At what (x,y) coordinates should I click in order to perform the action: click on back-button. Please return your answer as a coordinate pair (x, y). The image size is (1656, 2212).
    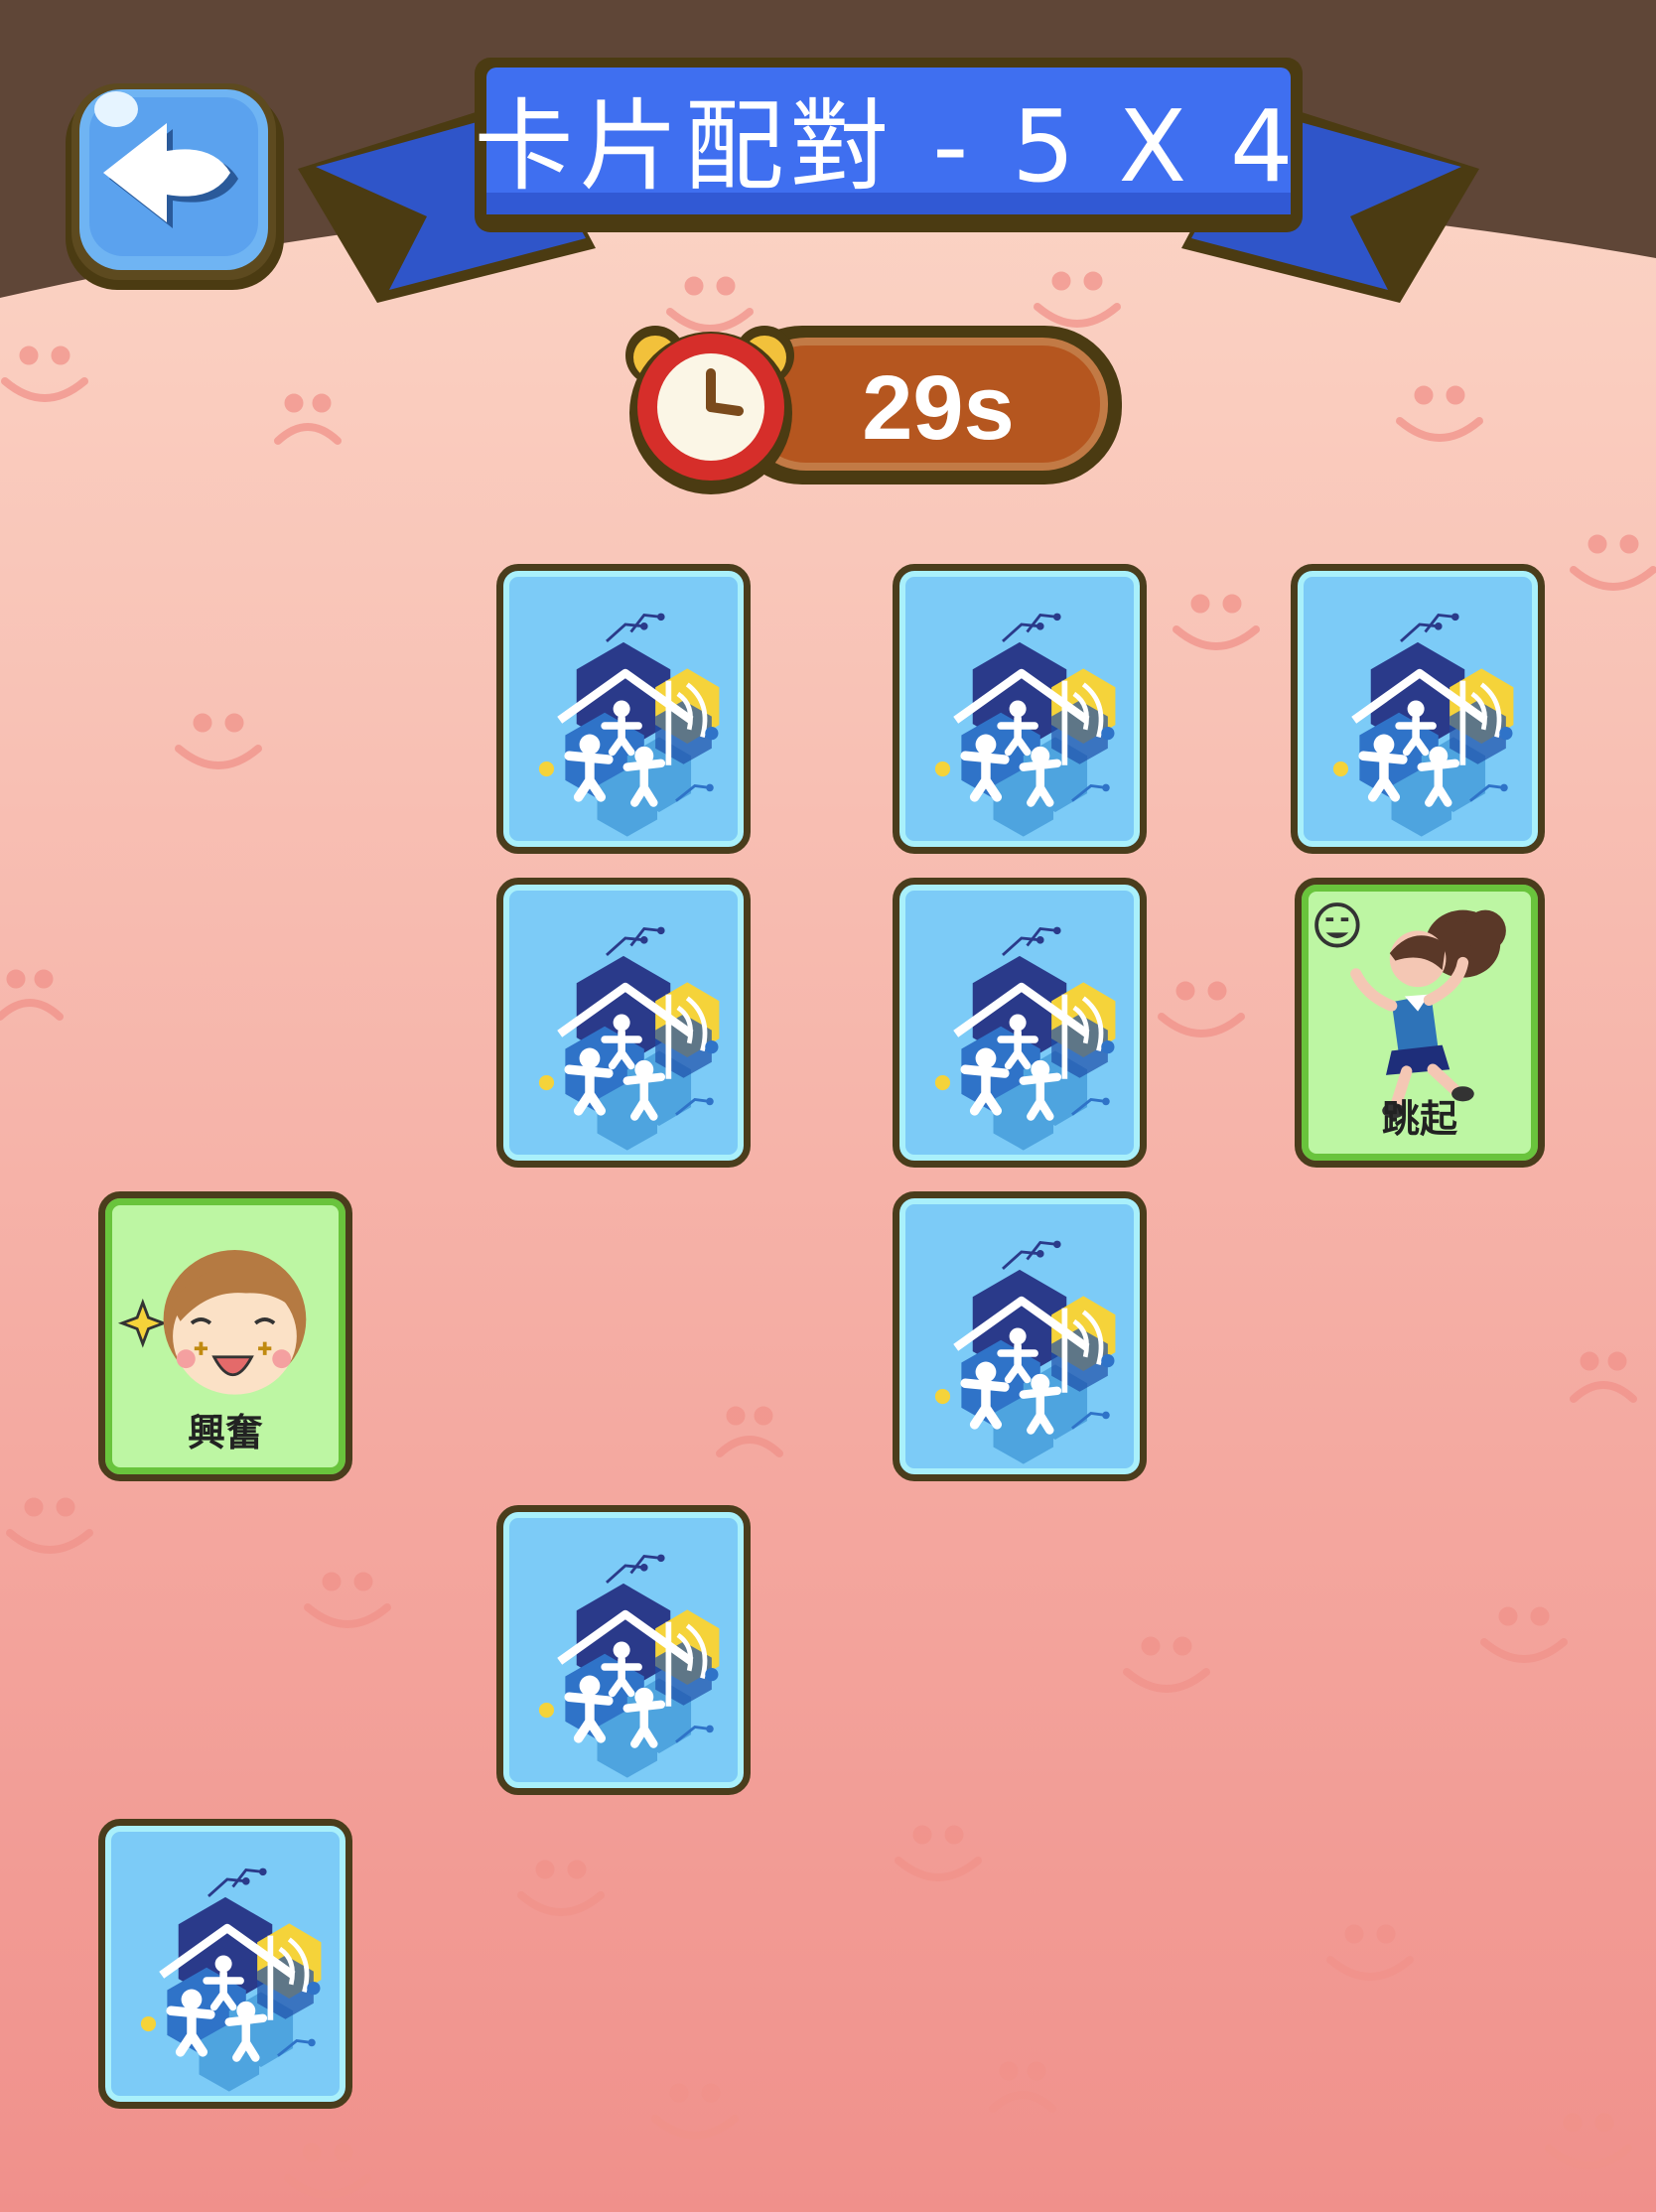
    Looking at the image, I should click on (174, 185).